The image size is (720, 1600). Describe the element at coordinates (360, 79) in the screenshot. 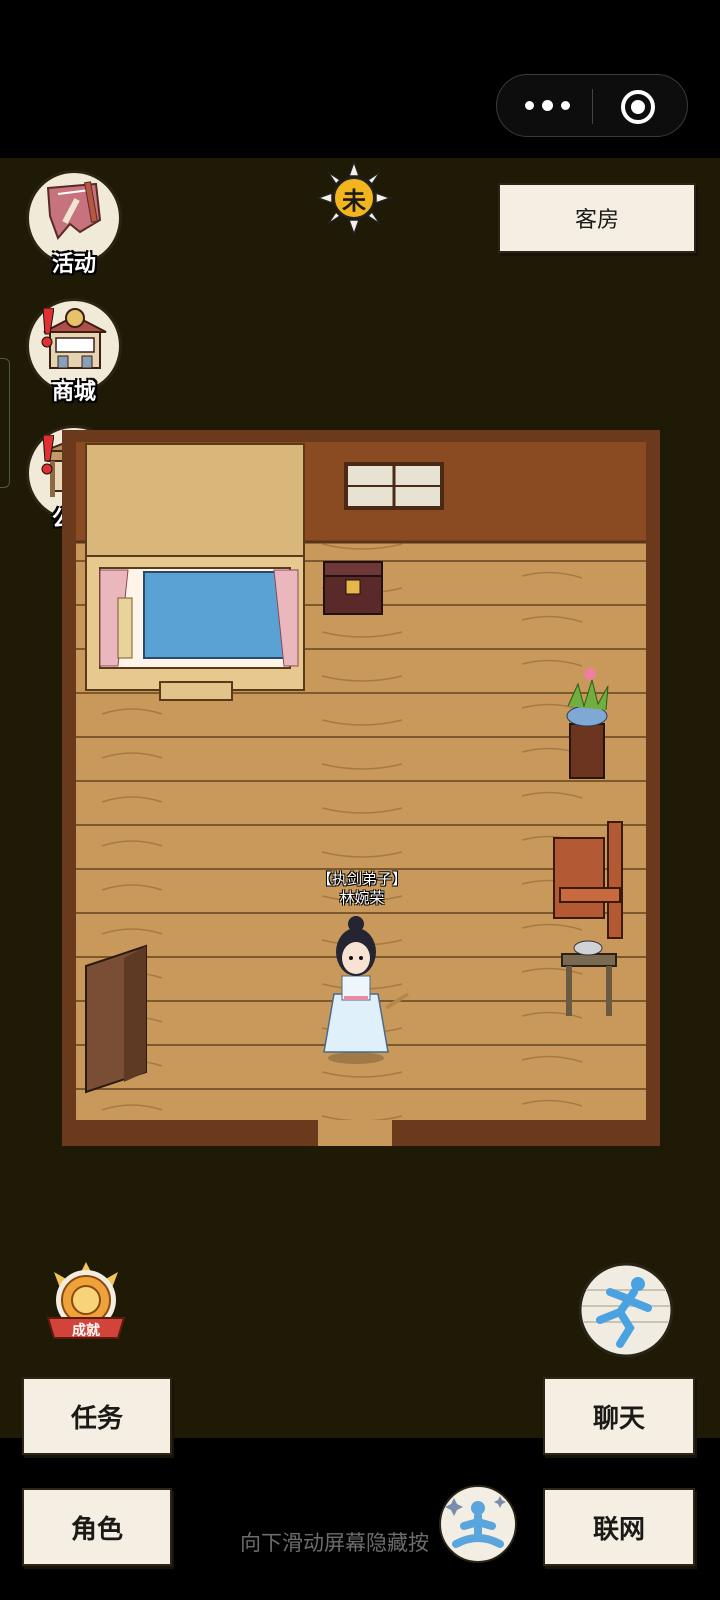

I see `top-bar` at that location.